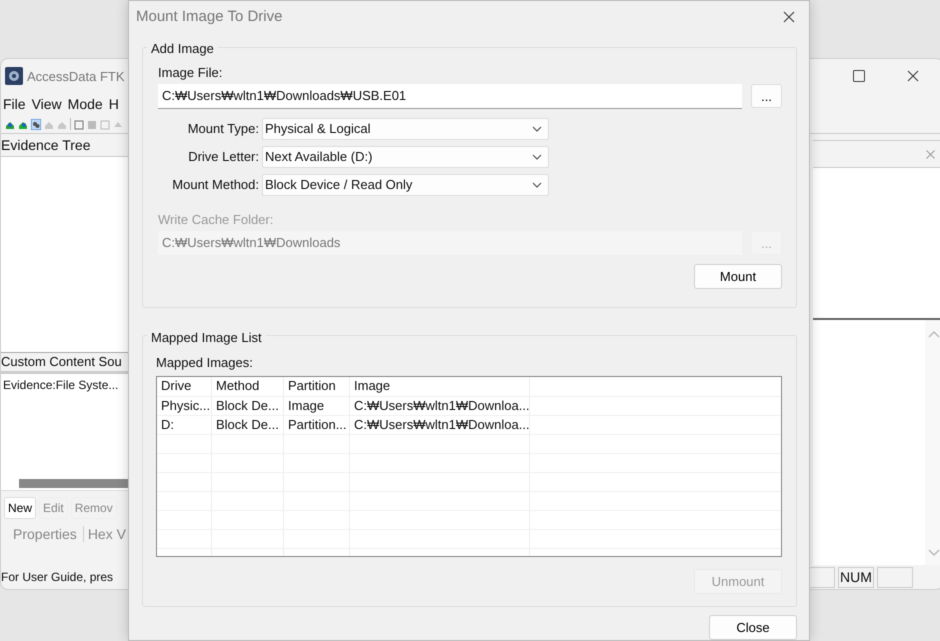 Image resolution: width=940 pixels, height=641 pixels. What do you see at coordinates (57, 577) in the screenshot?
I see `status-text: For User Guide, pres` at bounding box center [57, 577].